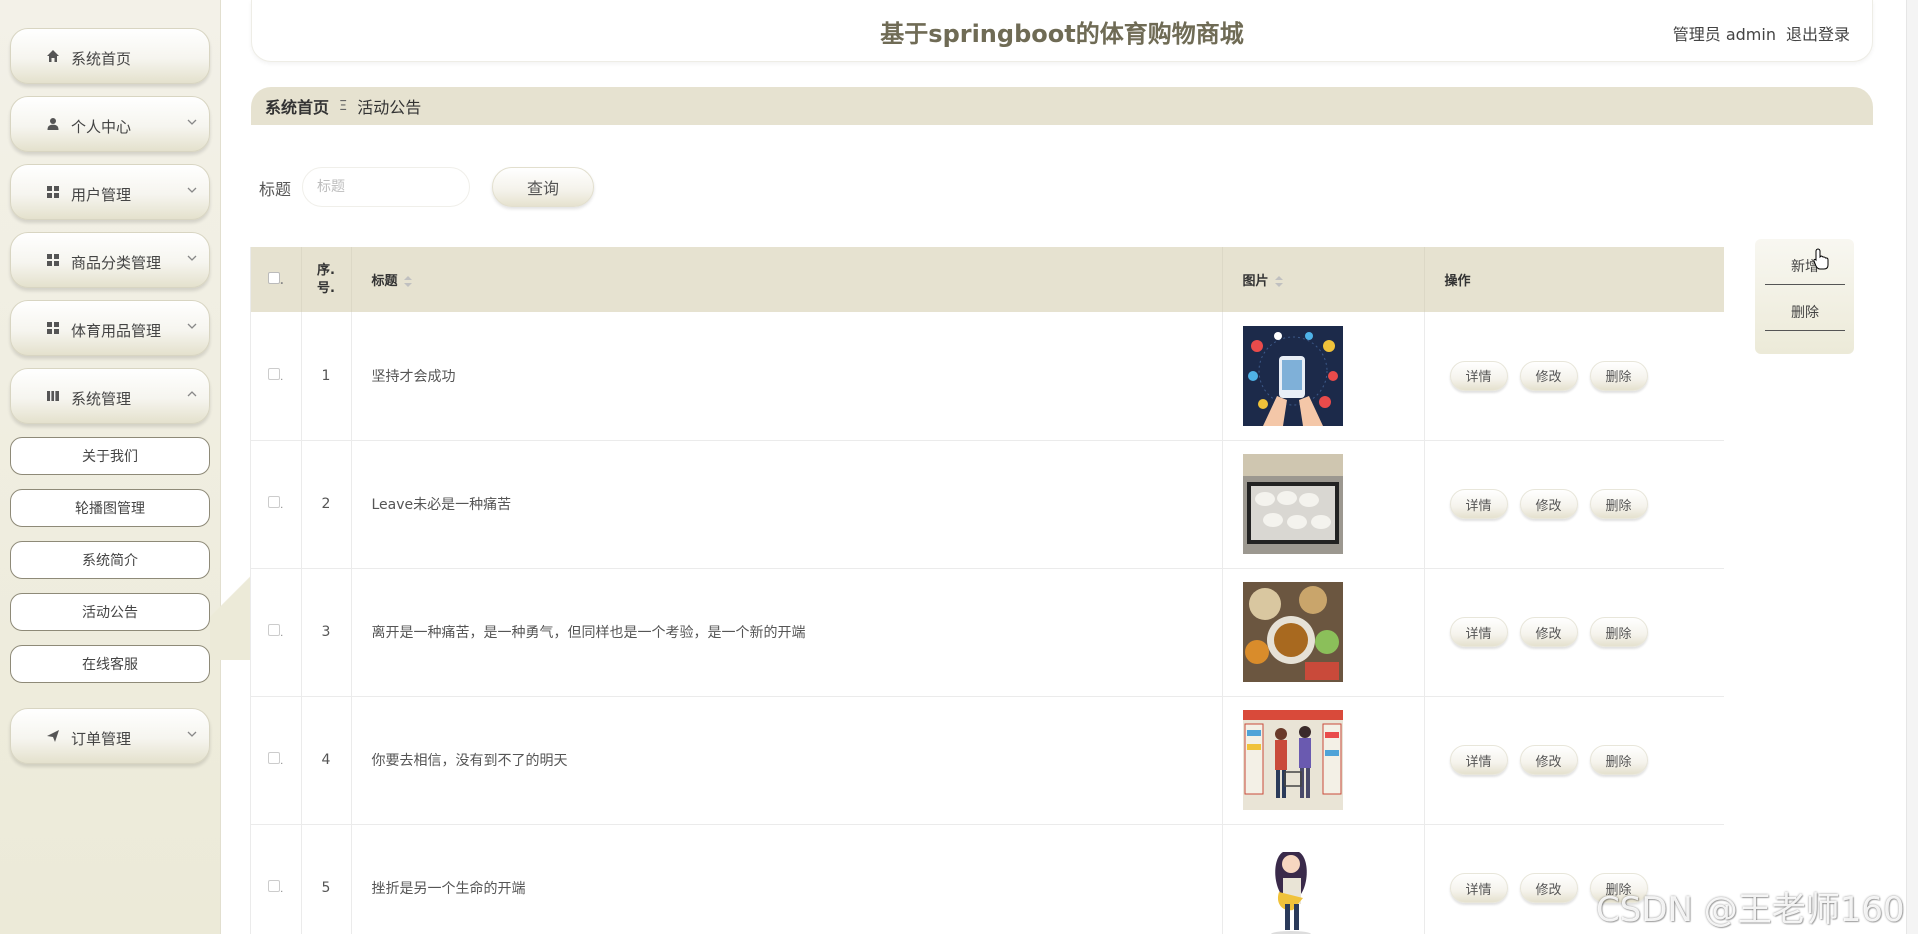 This screenshot has width=1918, height=934. I want to click on sidebar-item-users: 用户管理, so click(110, 192).